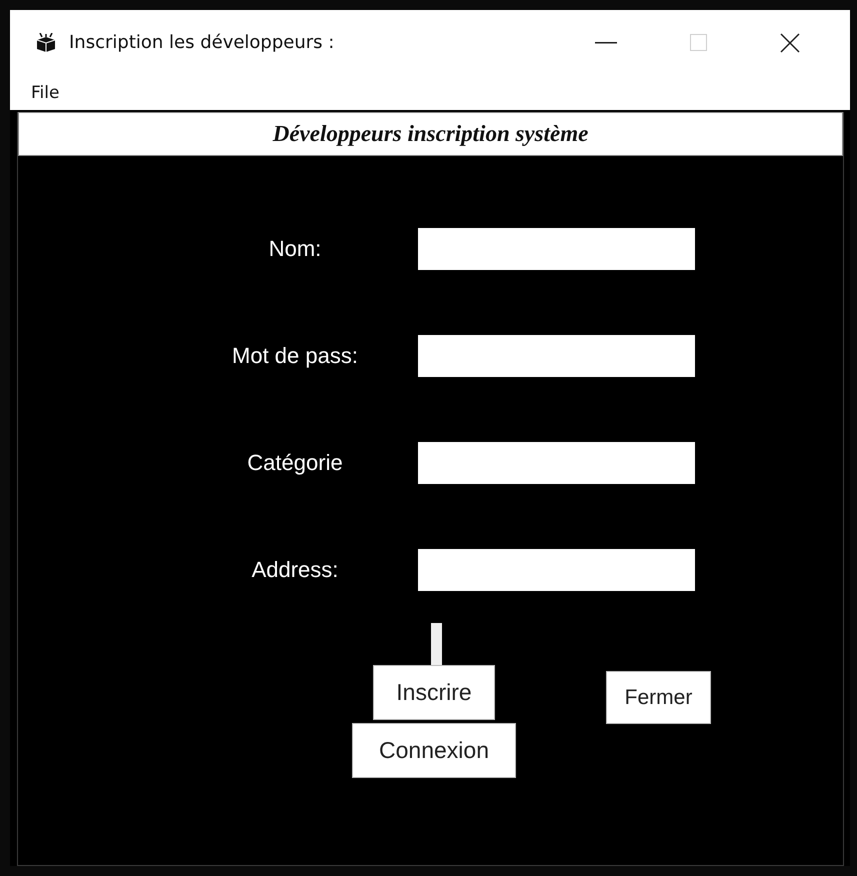  I want to click on field-label: Address:, so click(295, 570).